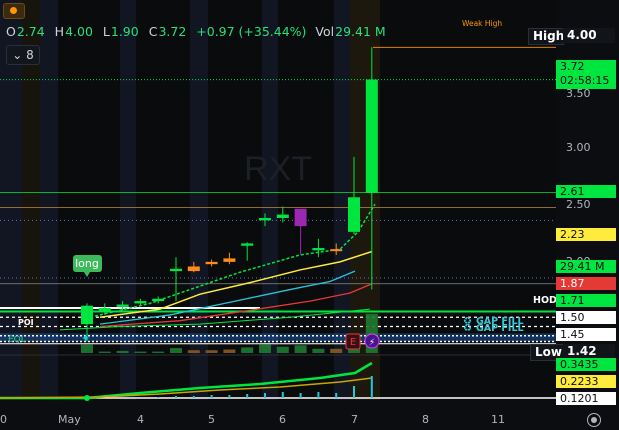  Describe the element at coordinates (546, 36) in the screenshot. I see `high-label-badge: High` at that location.